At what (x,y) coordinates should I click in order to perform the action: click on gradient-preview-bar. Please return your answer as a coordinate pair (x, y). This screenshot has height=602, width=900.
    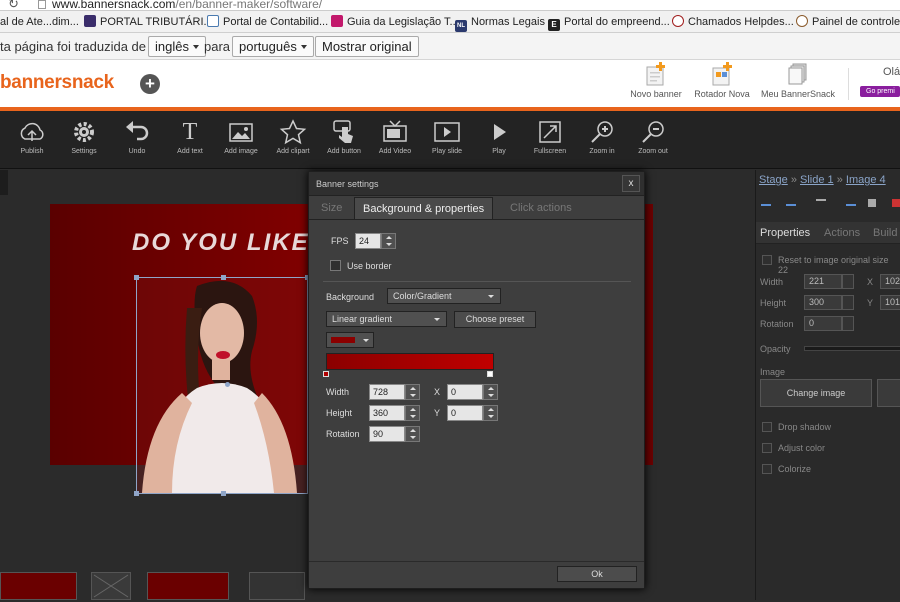
    Looking at the image, I should click on (410, 361).